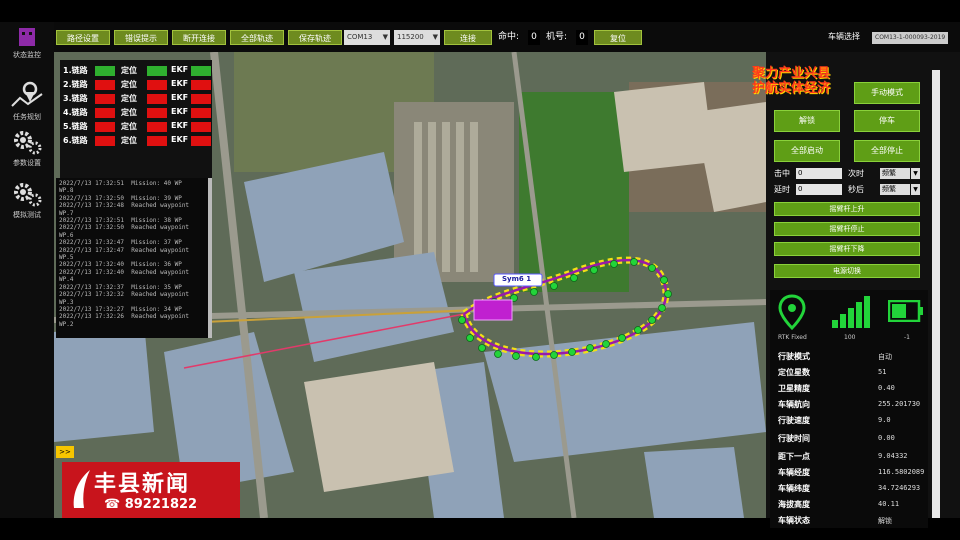  Describe the element at coordinates (120, 183) in the screenshot. I see `log-line: 2022/7/13 17:32:51 Mission: 40 WP` at that location.